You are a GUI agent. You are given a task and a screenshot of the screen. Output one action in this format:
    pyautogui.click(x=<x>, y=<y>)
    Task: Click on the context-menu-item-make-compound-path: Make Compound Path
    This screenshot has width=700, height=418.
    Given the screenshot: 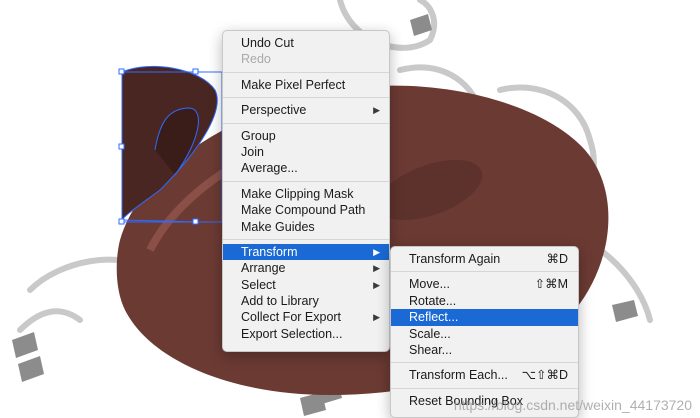 What is the action you would take?
    pyautogui.click(x=306, y=210)
    